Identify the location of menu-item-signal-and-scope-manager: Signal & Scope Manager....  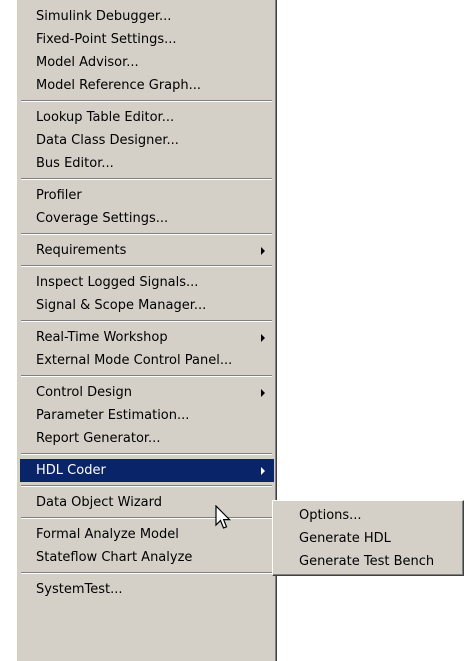
(147, 305).